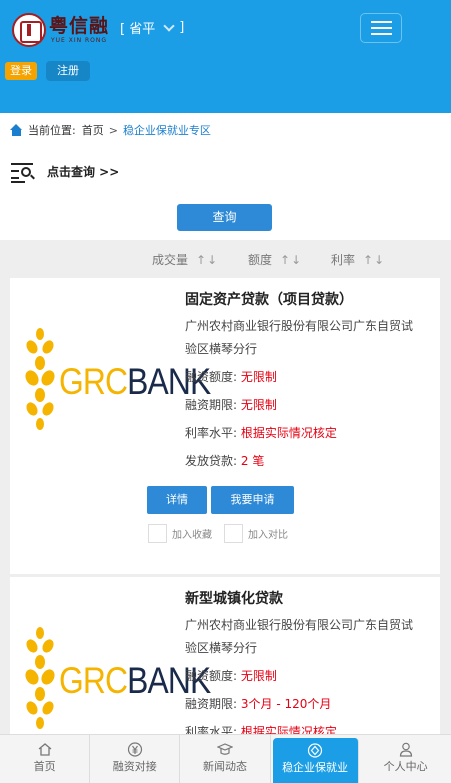  Describe the element at coordinates (261, 433) in the screenshot. I see `product-rate: 利率水平: 根据实际情况核定` at that location.